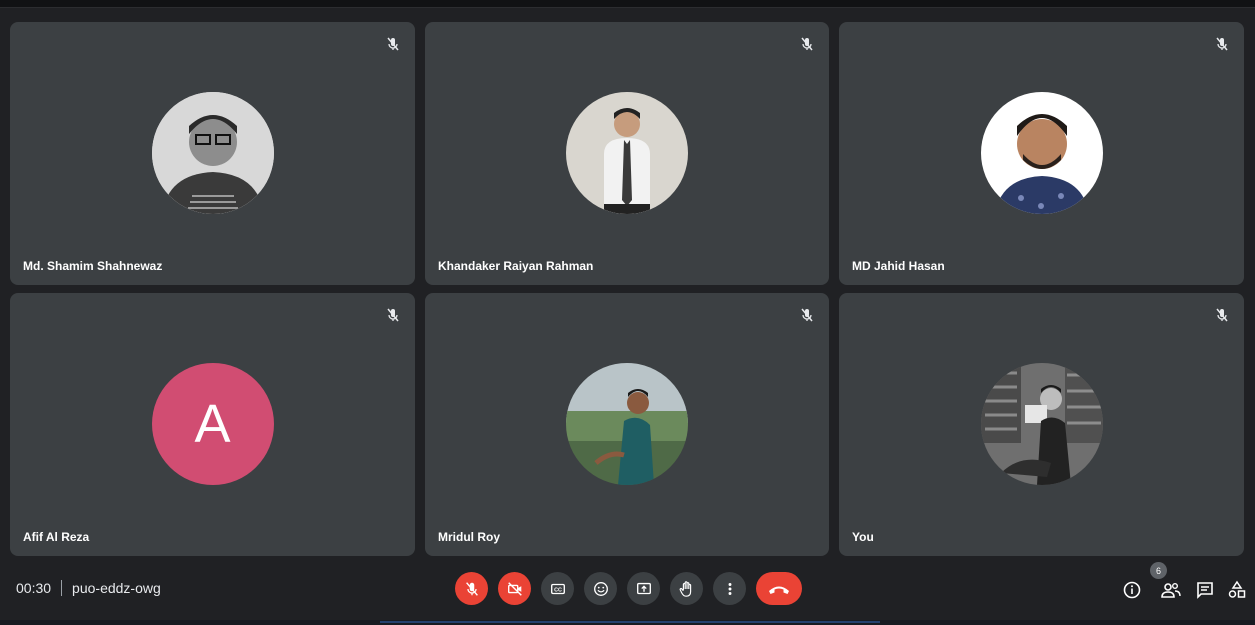 Image resolution: width=1255 pixels, height=625 pixels. I want to click on taskbar-highlight, so click(630, 622).